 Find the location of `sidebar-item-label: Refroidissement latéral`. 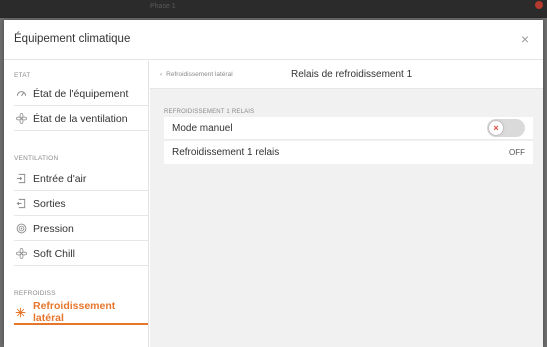

sidebar-item-label: Refroidissement latéral is located at coordinates (74, 312).